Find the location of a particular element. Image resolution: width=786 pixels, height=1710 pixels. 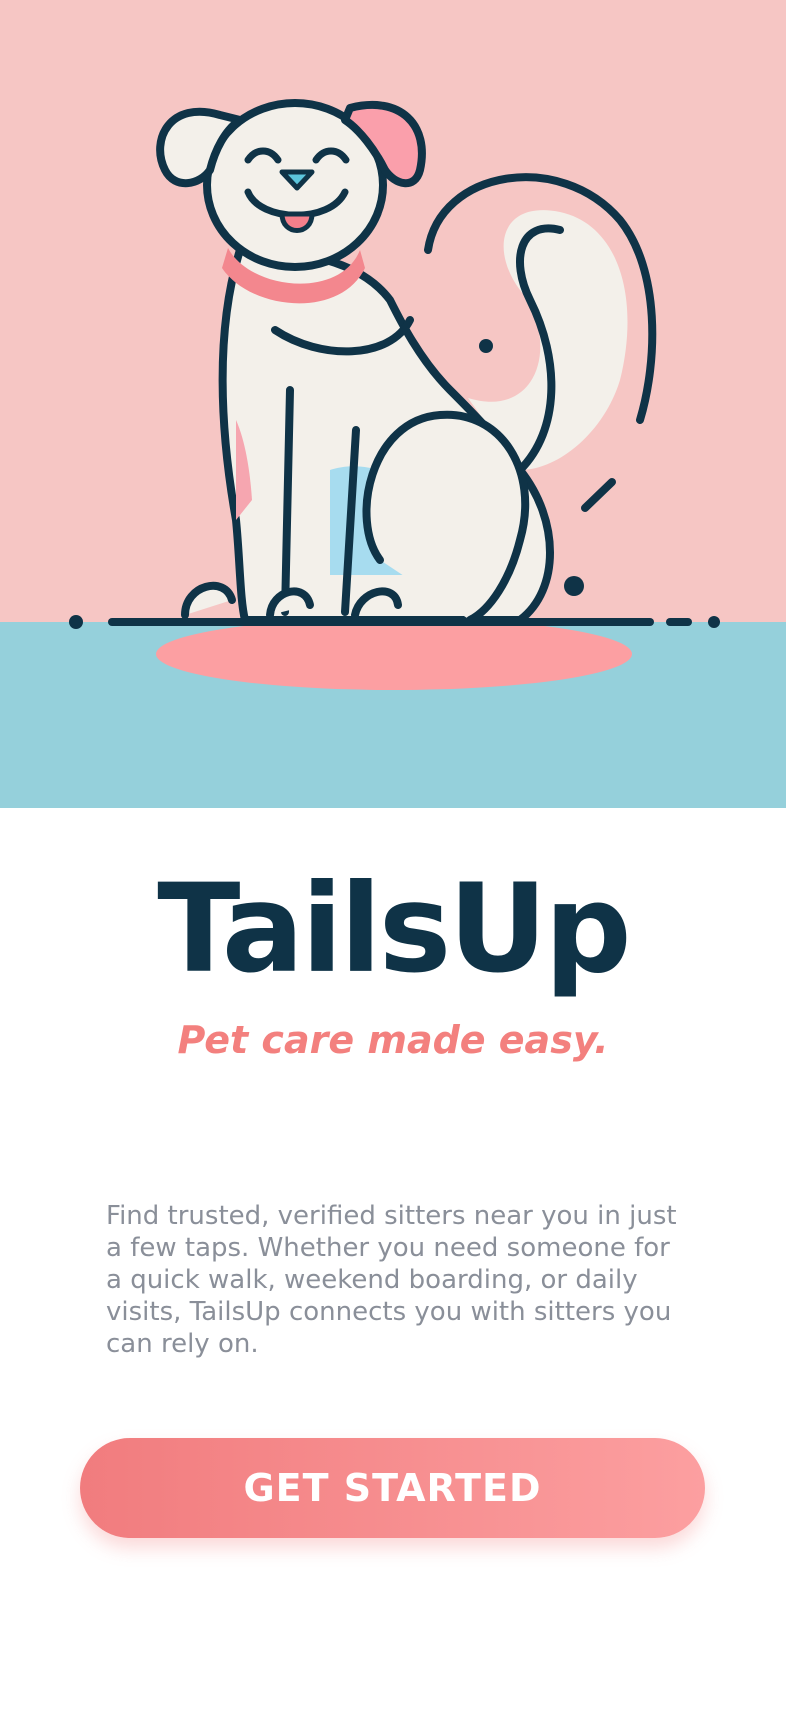

app-title: TailsUp is located at coordinates (394, 929).